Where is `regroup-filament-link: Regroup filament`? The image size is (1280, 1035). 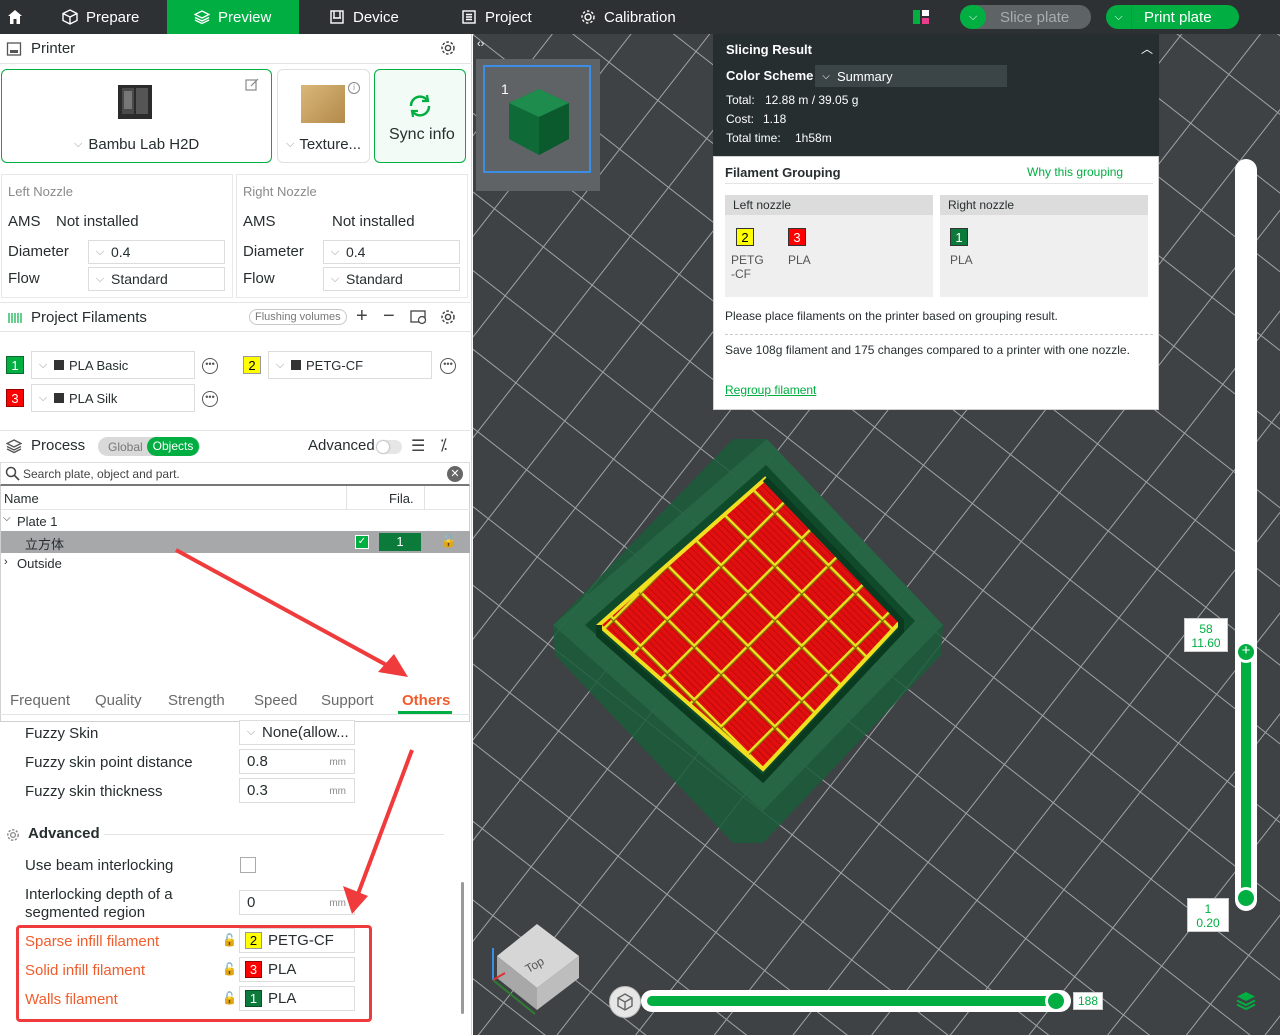
regroup-filament-link: Regroup filament is located at coordinates (770, 390).